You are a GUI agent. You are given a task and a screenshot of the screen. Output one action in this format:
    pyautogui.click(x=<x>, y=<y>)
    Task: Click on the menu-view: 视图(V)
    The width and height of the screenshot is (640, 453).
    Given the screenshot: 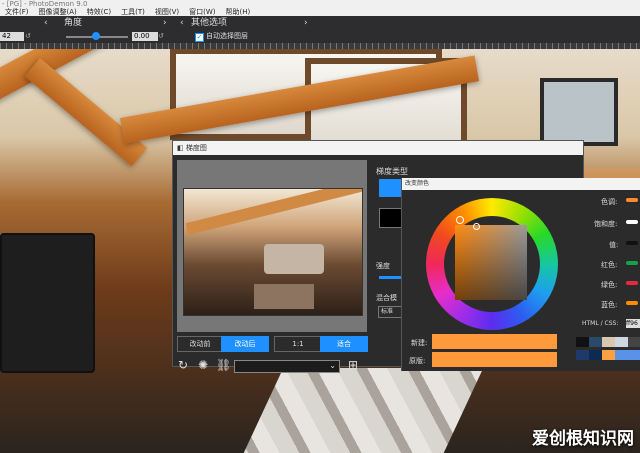 What is the action you would take?
    pyautogui.click(x=167, y=12)
    